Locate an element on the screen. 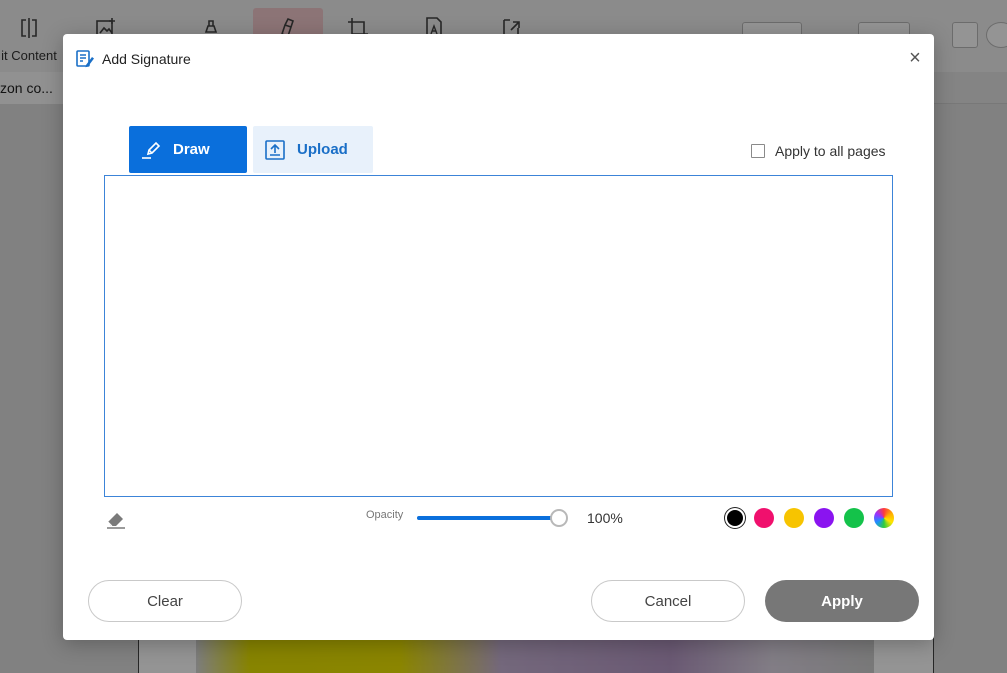 Image resolution: width=1007 pixels, height=673 pixels. apply-button: Apply is located at coordinates (842, 601).